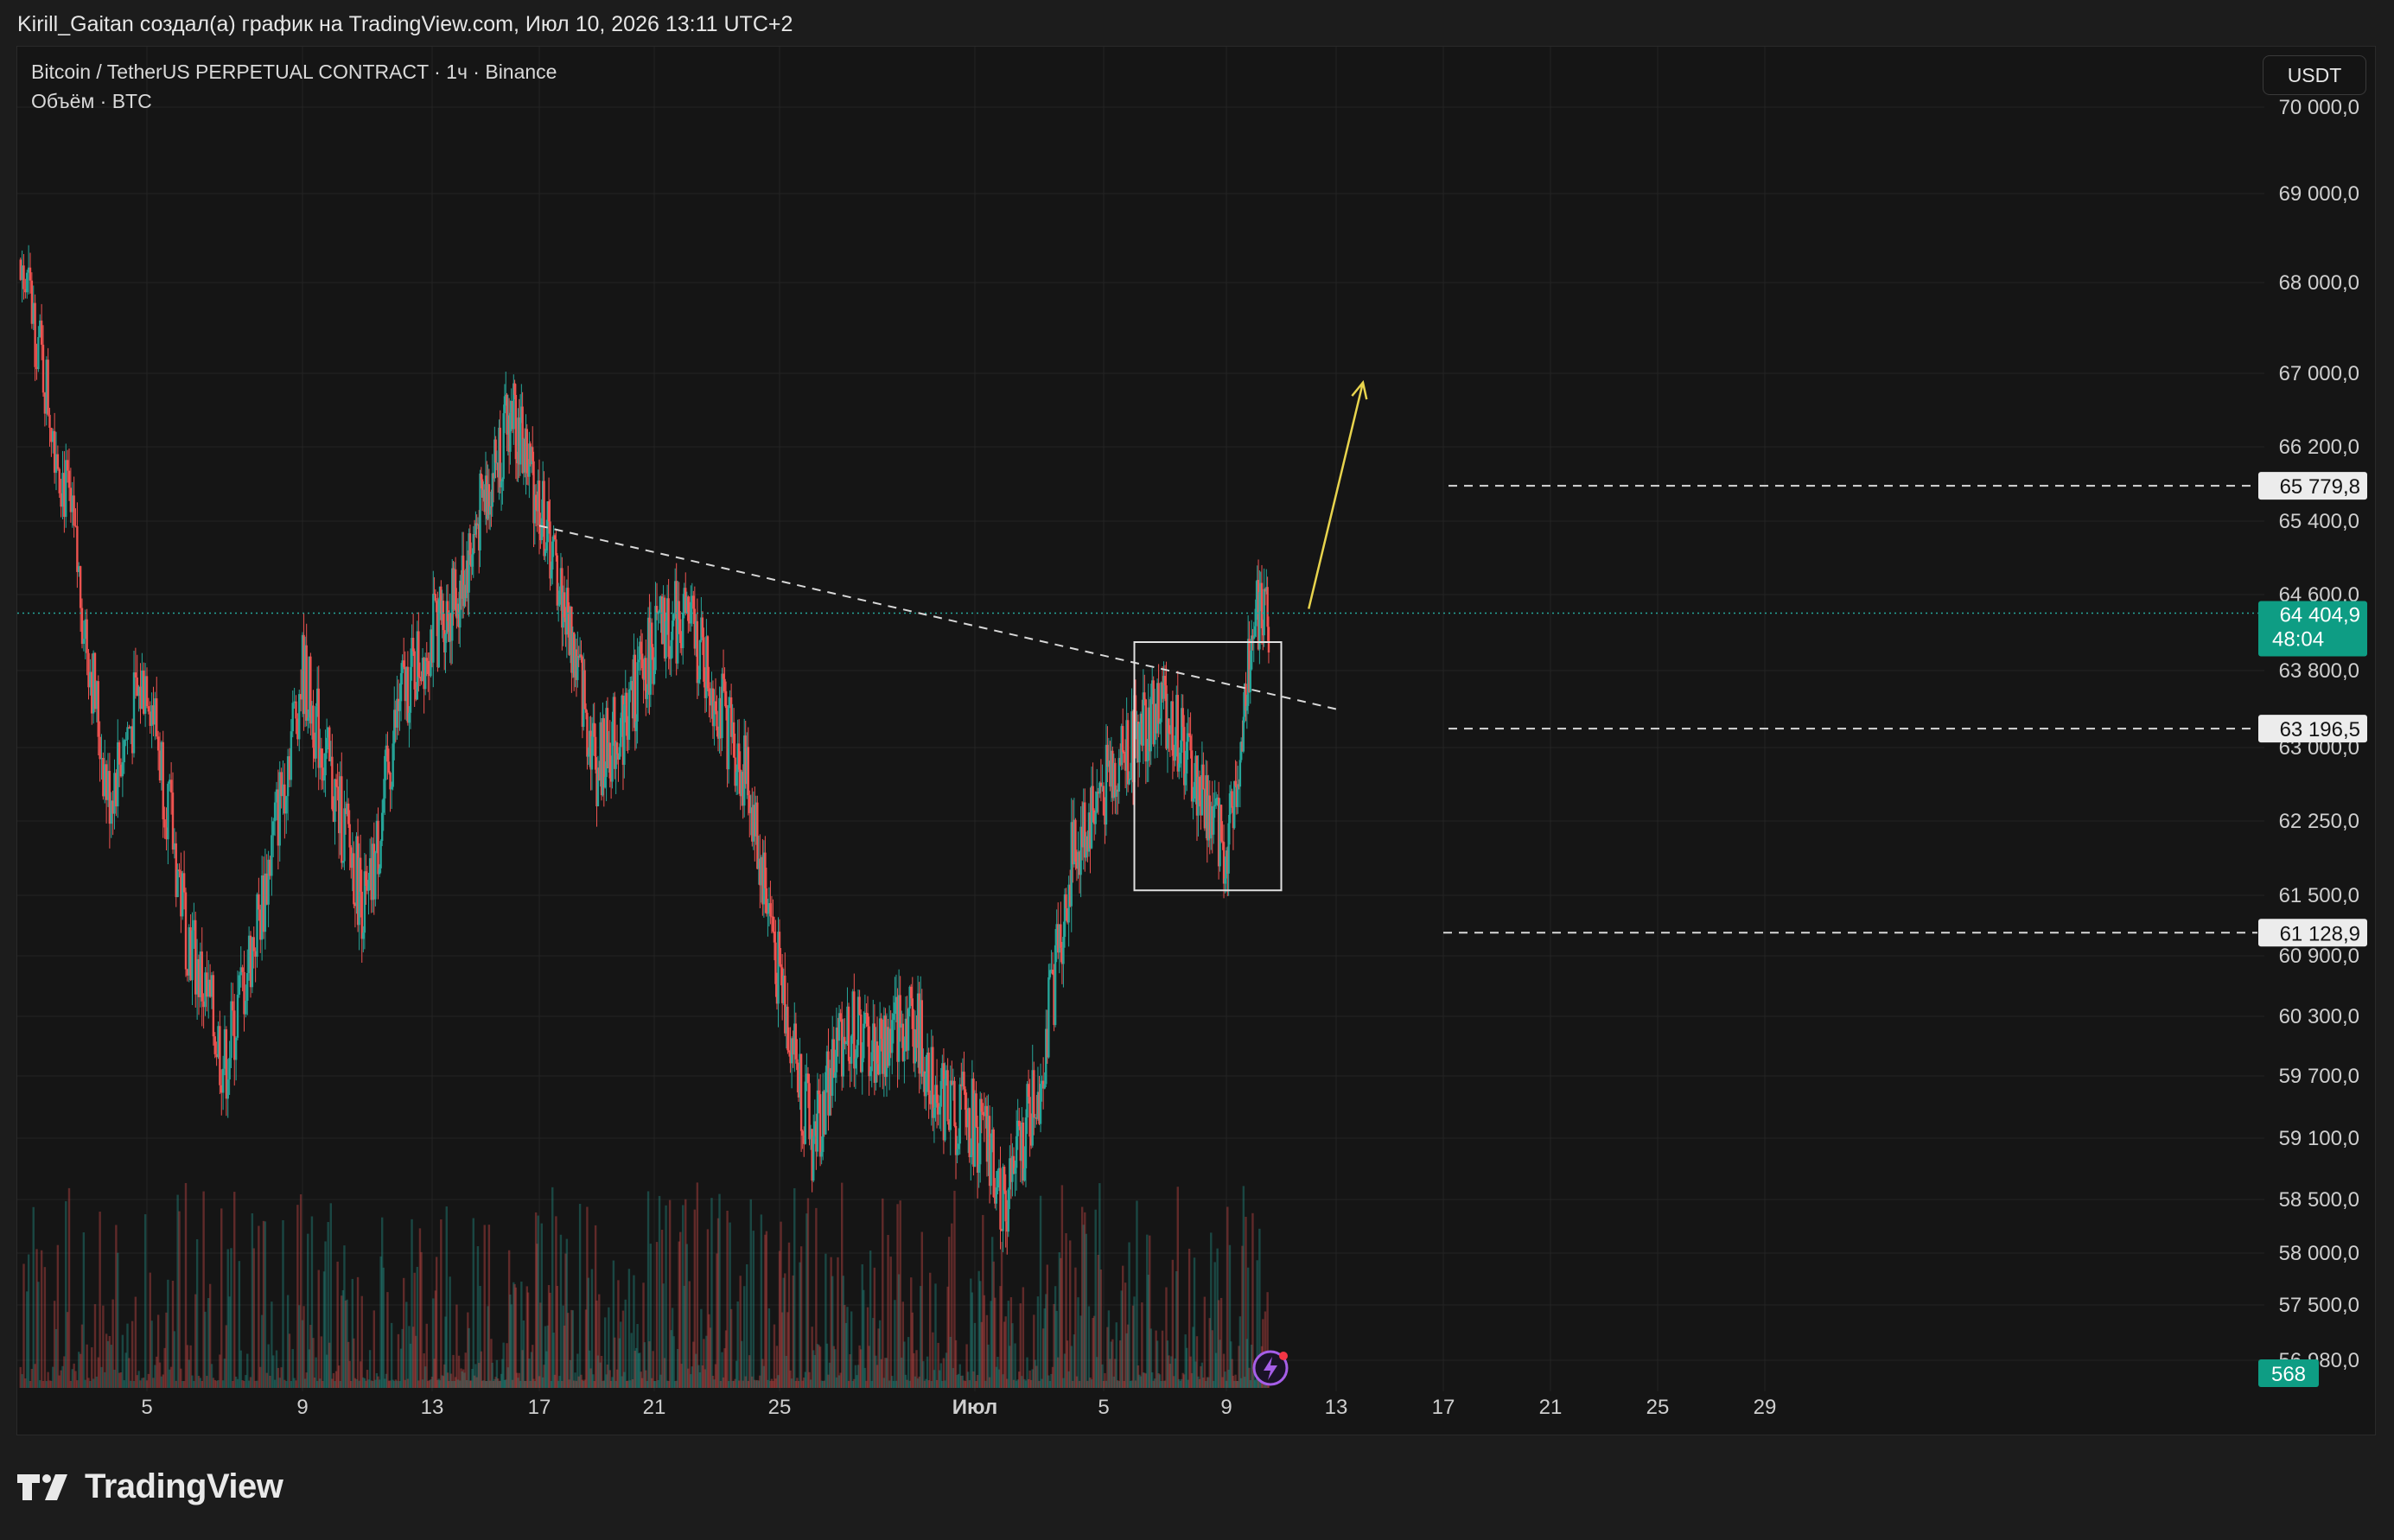 The height and width of the screenshot is (1540, 2394). Describe the element at coordinates (1336, 1407) in the screenshot. I see `x-tick-label: 13` at that location.